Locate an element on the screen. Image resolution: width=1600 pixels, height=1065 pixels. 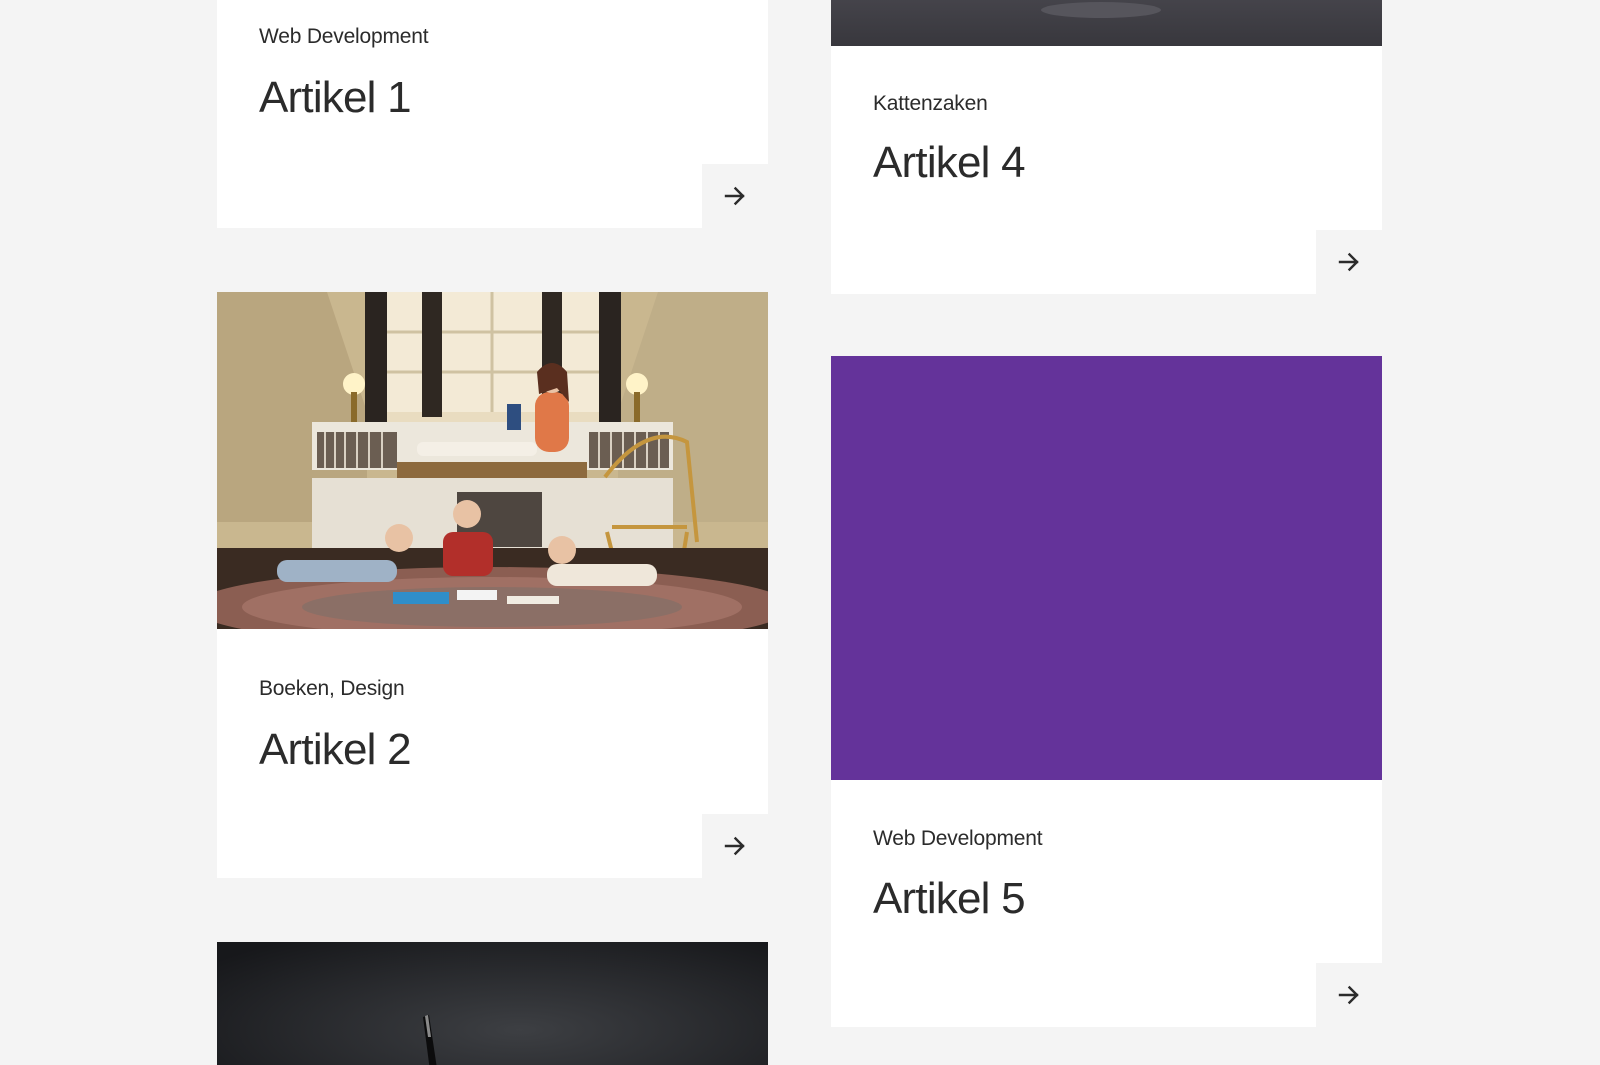
photo-dark-gray is located at coordinates (1106, 23).